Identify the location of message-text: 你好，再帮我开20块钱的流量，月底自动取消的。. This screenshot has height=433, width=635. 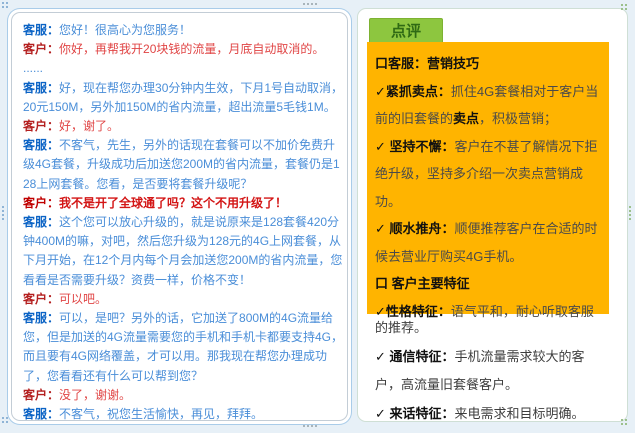
(192, 49).